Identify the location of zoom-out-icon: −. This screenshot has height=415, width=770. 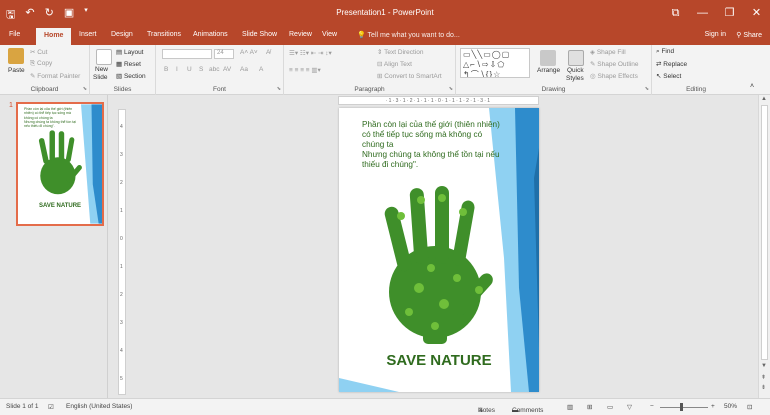
(652, 406).